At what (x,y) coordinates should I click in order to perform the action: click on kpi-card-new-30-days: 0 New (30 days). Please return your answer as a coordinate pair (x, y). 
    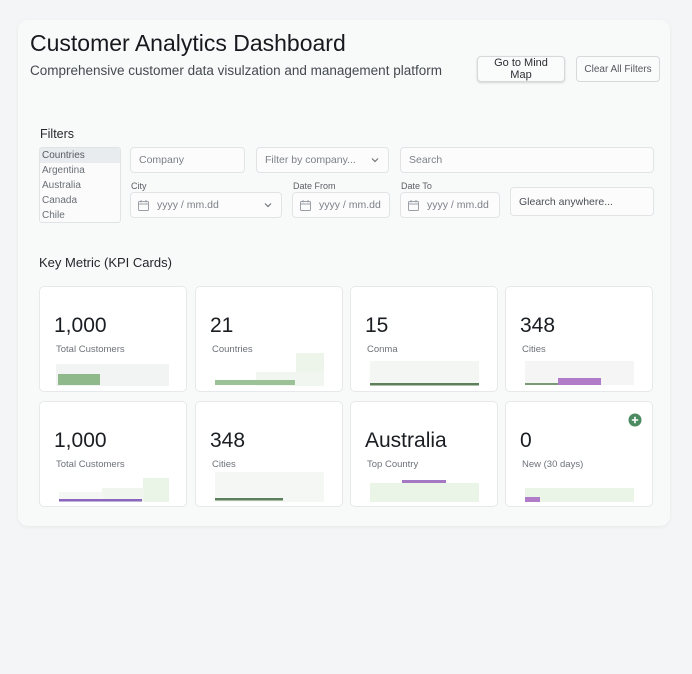
    Looking at the image, I should click on (579, 454).